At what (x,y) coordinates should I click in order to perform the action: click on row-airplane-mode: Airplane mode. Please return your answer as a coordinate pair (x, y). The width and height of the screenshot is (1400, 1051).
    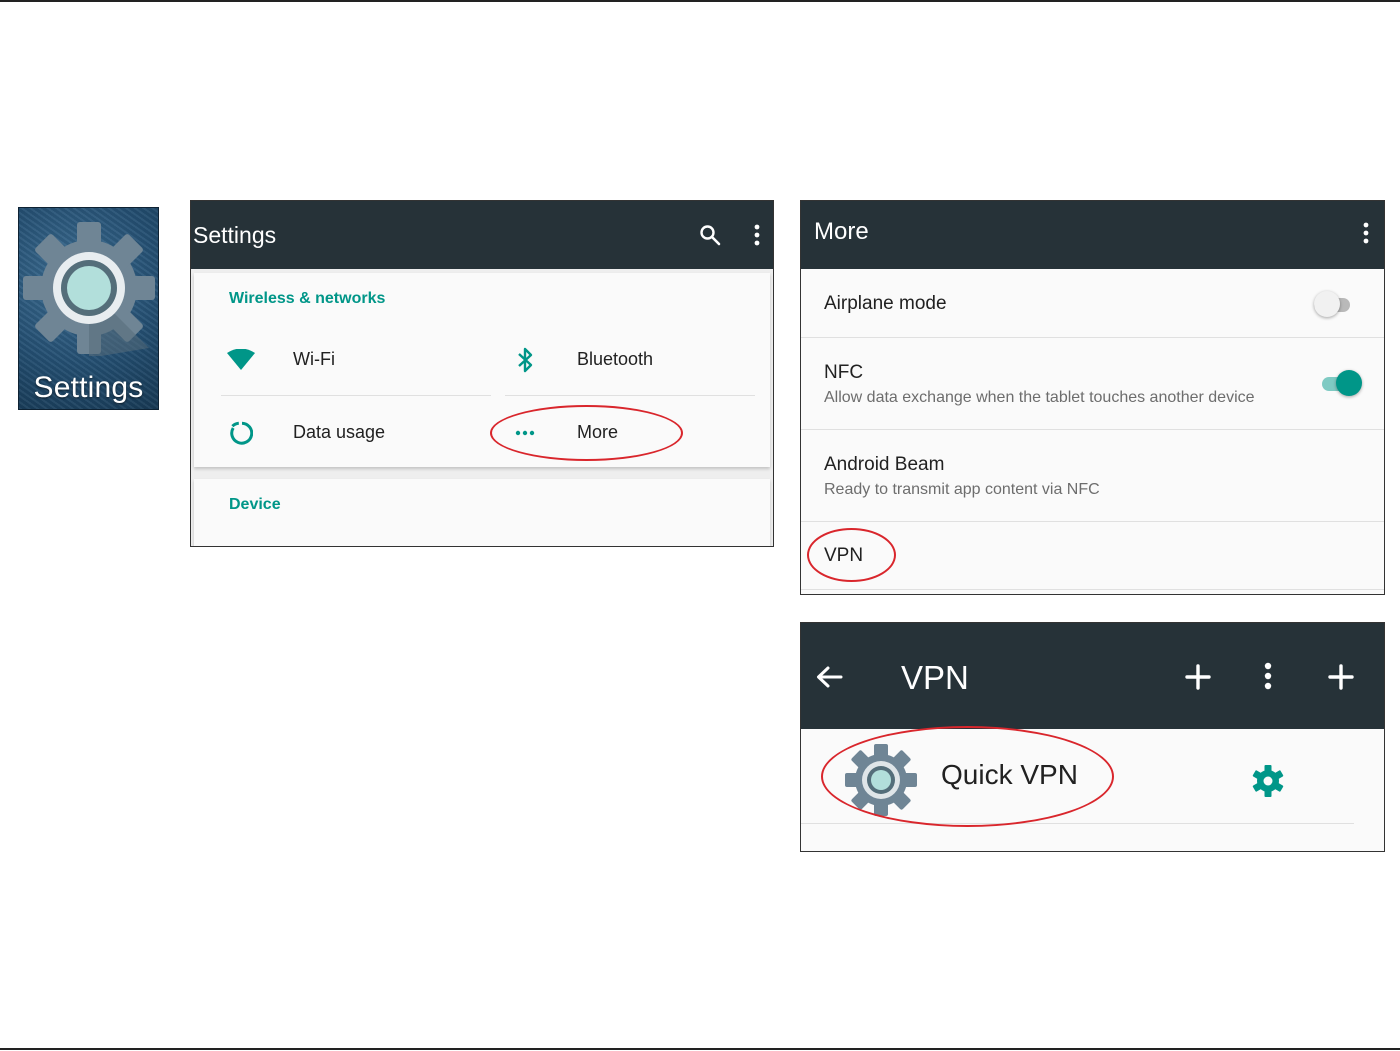
    Looking at the image, I should click on (1092, 303).